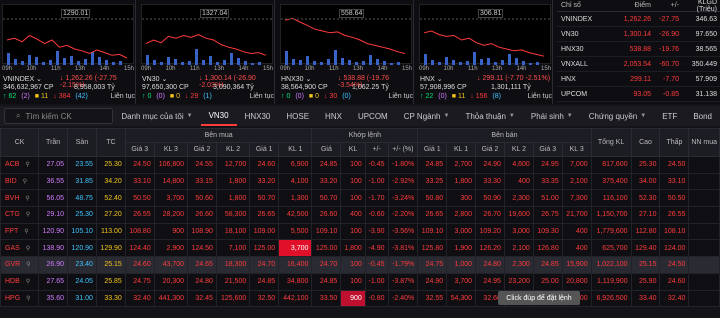 This screenshot has height=318, width=720. Describe the element at coordinates (485, 34) in the screenshot. I see `intraday-chart: 306.81` at that location.